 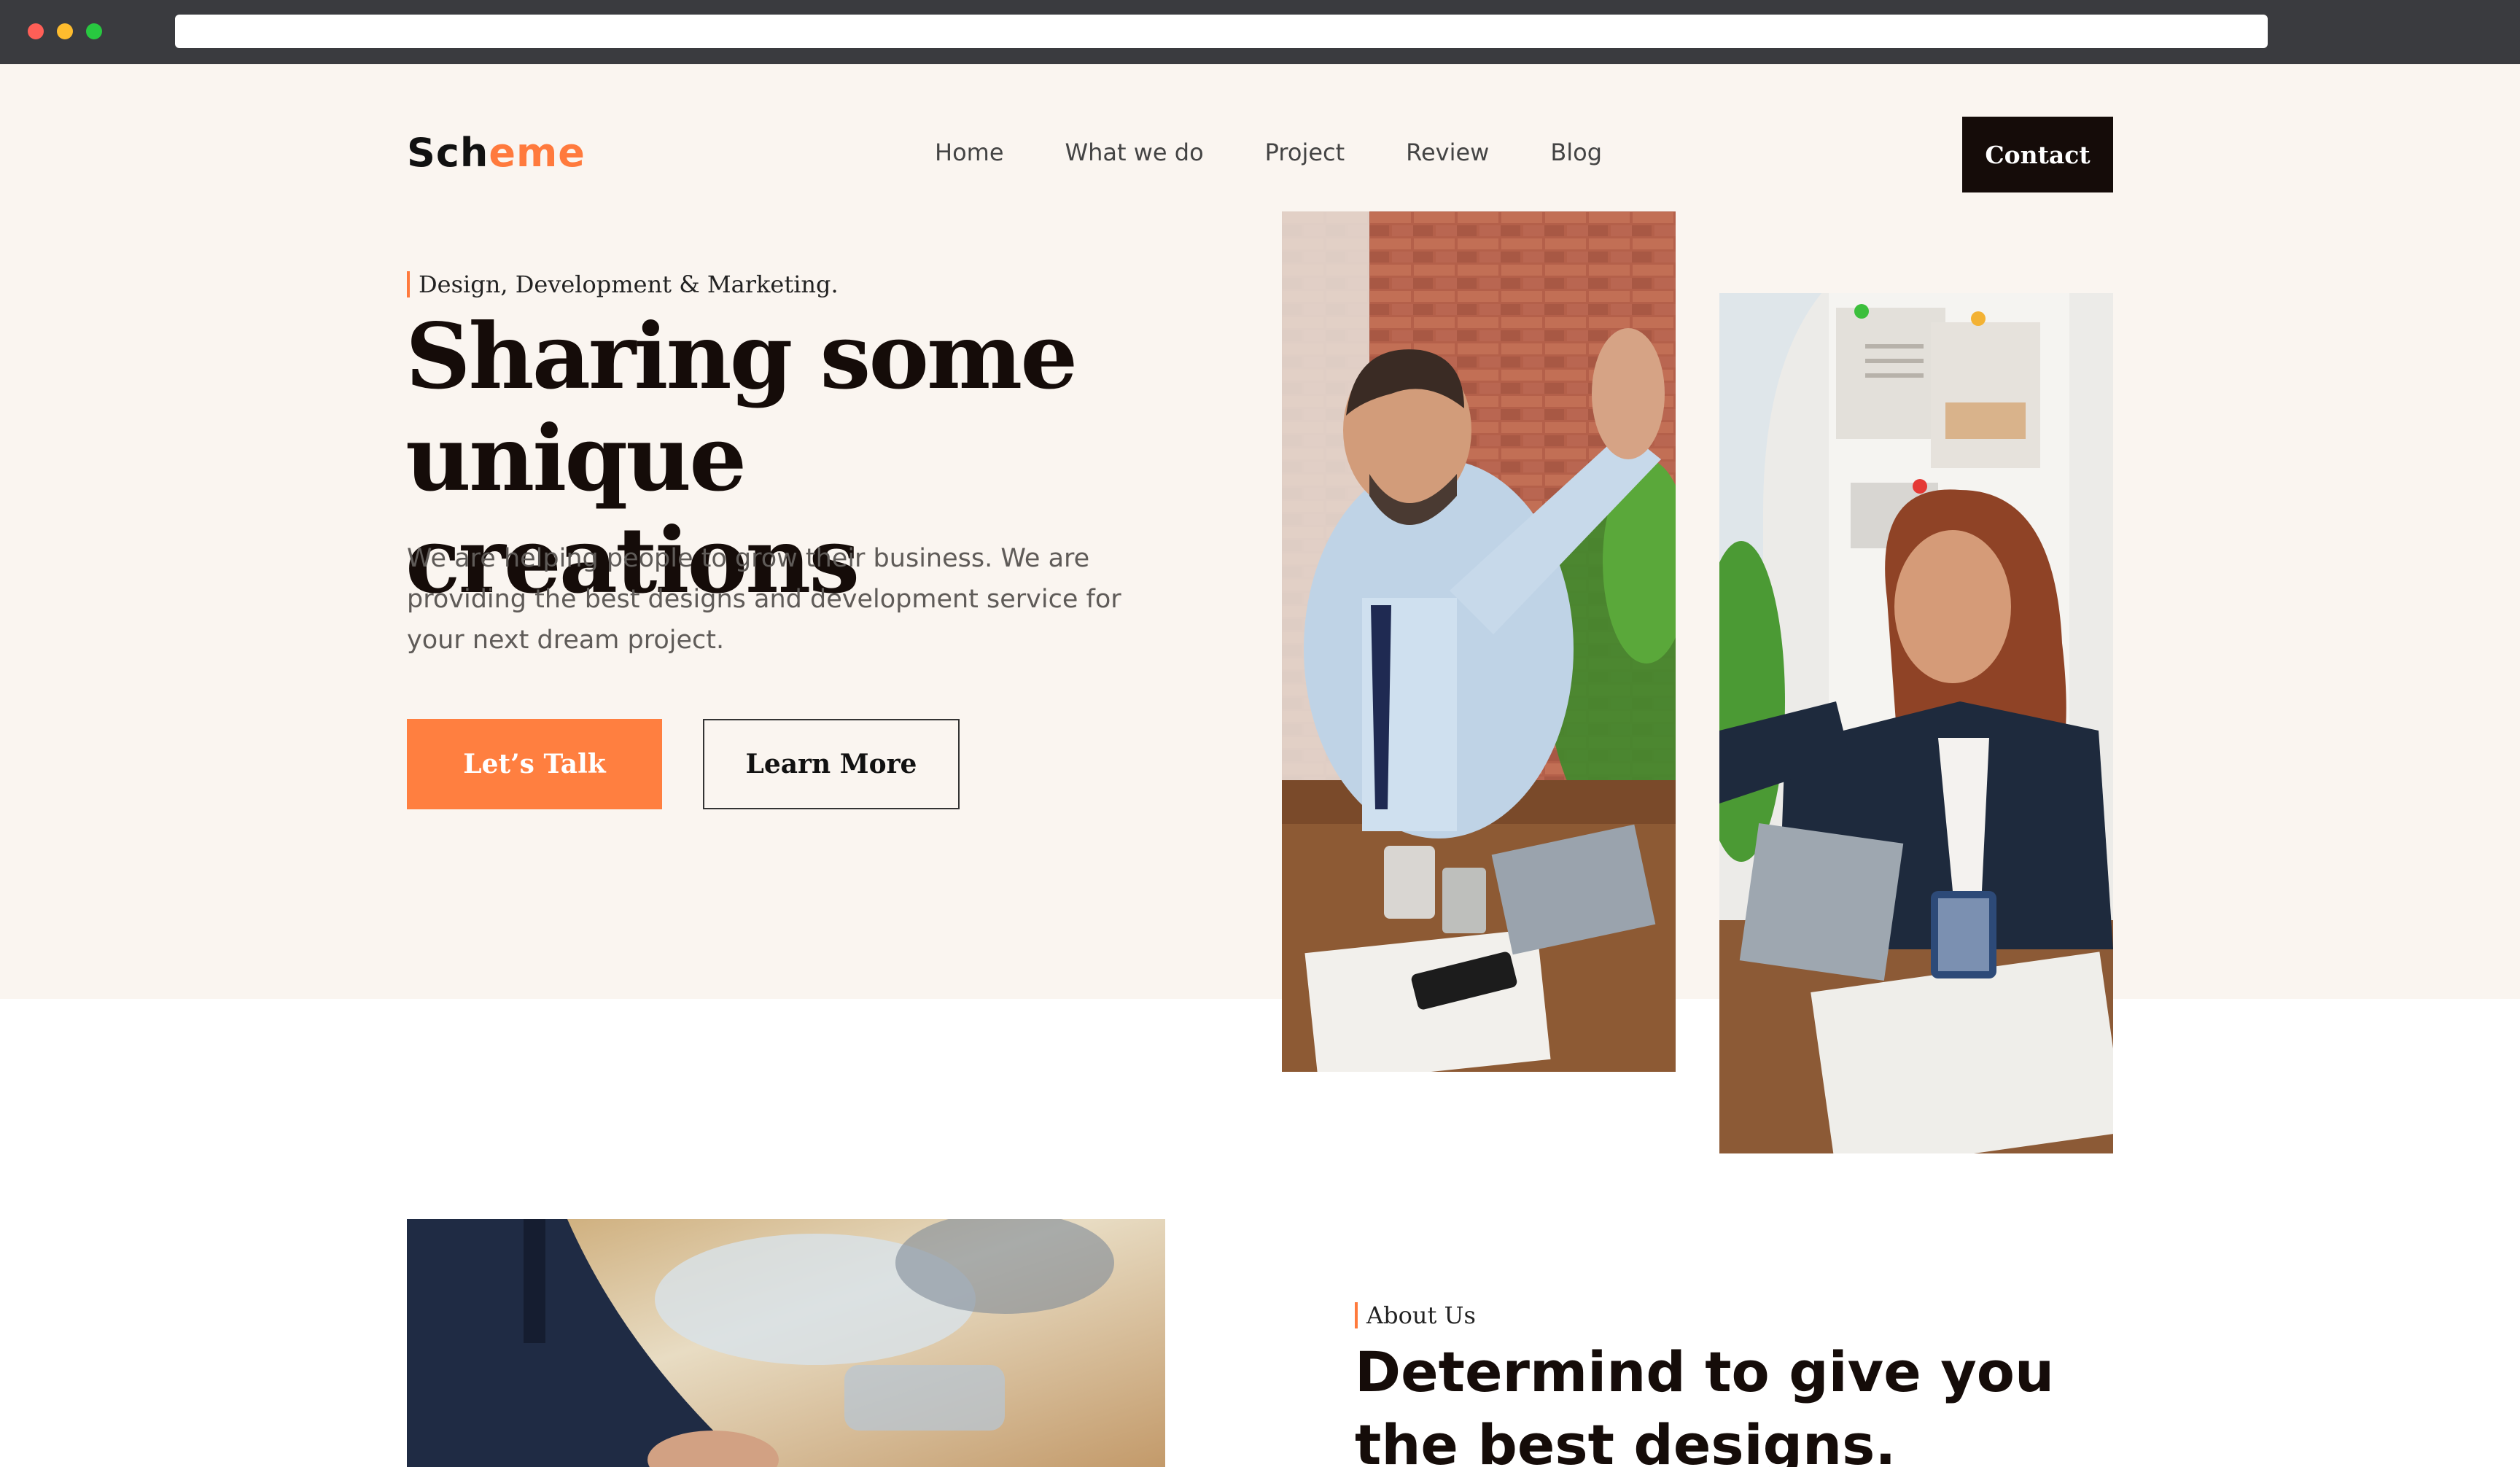 What do you see at coordinates (786, 1343) in the screenshot?
I see `about-photo-handshake` at bounding box center [786, 1343].